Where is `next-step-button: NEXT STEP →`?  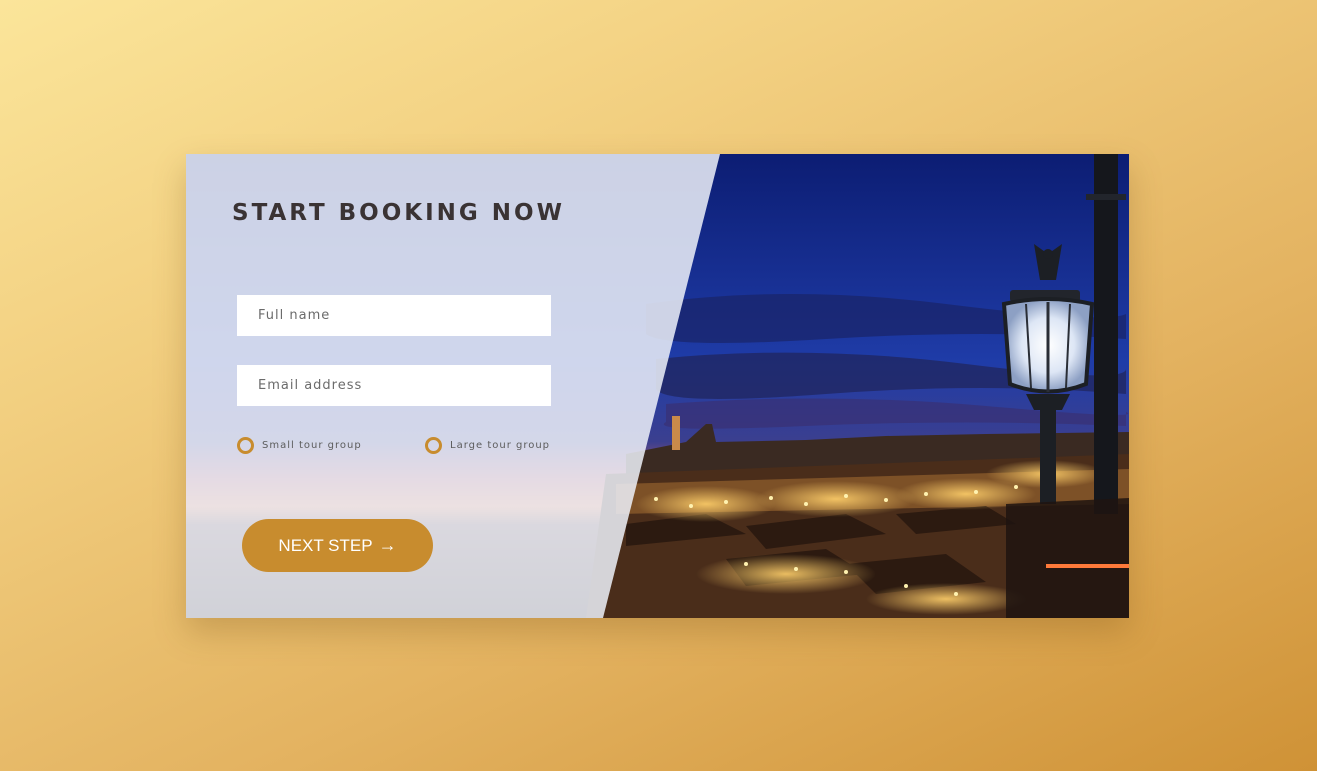
next-step-button: NEXT STEP → is located at coordinates (337, 545).